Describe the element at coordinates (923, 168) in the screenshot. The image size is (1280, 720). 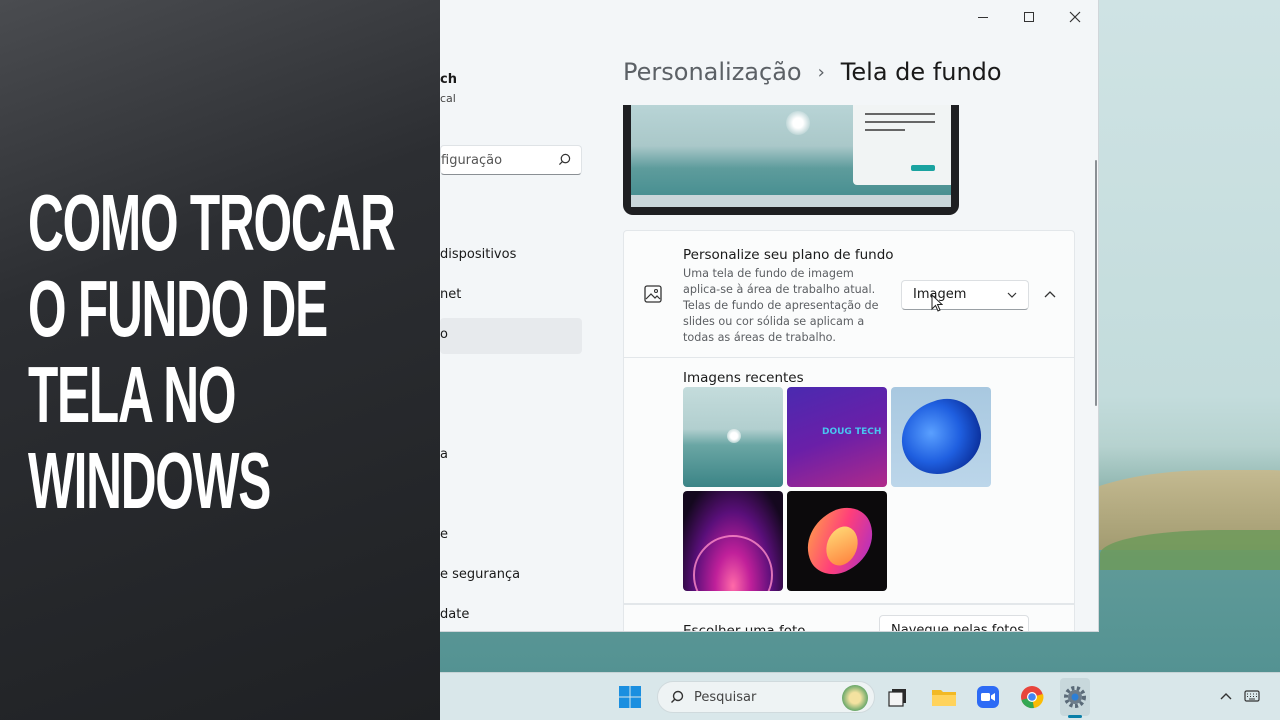
I see `preview-button` at that location.